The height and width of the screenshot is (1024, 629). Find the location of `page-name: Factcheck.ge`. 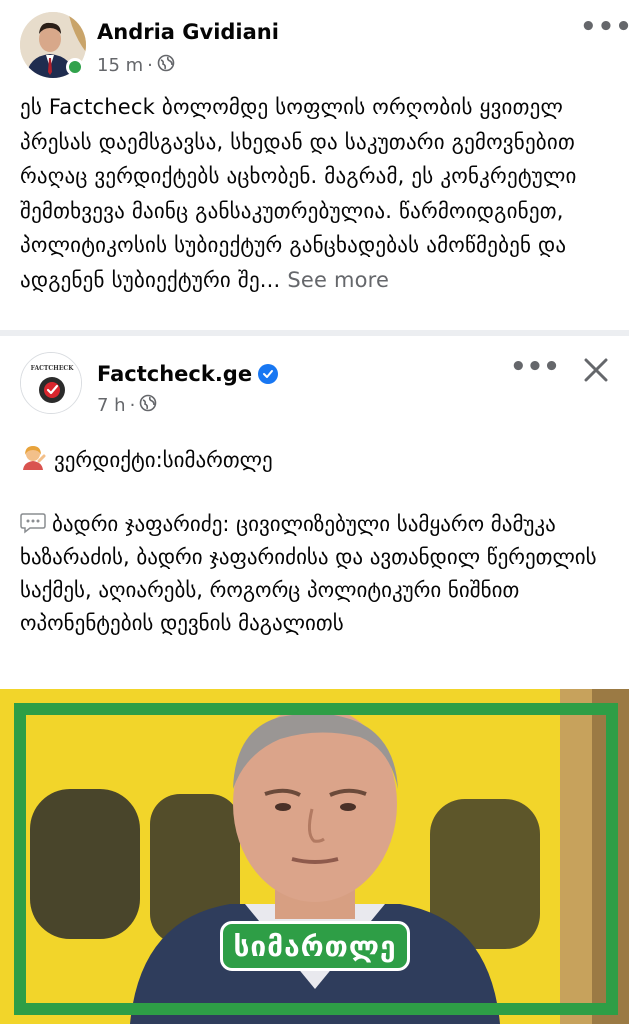

page-name: Factcheck.ge is located at coordinates (174, 374).